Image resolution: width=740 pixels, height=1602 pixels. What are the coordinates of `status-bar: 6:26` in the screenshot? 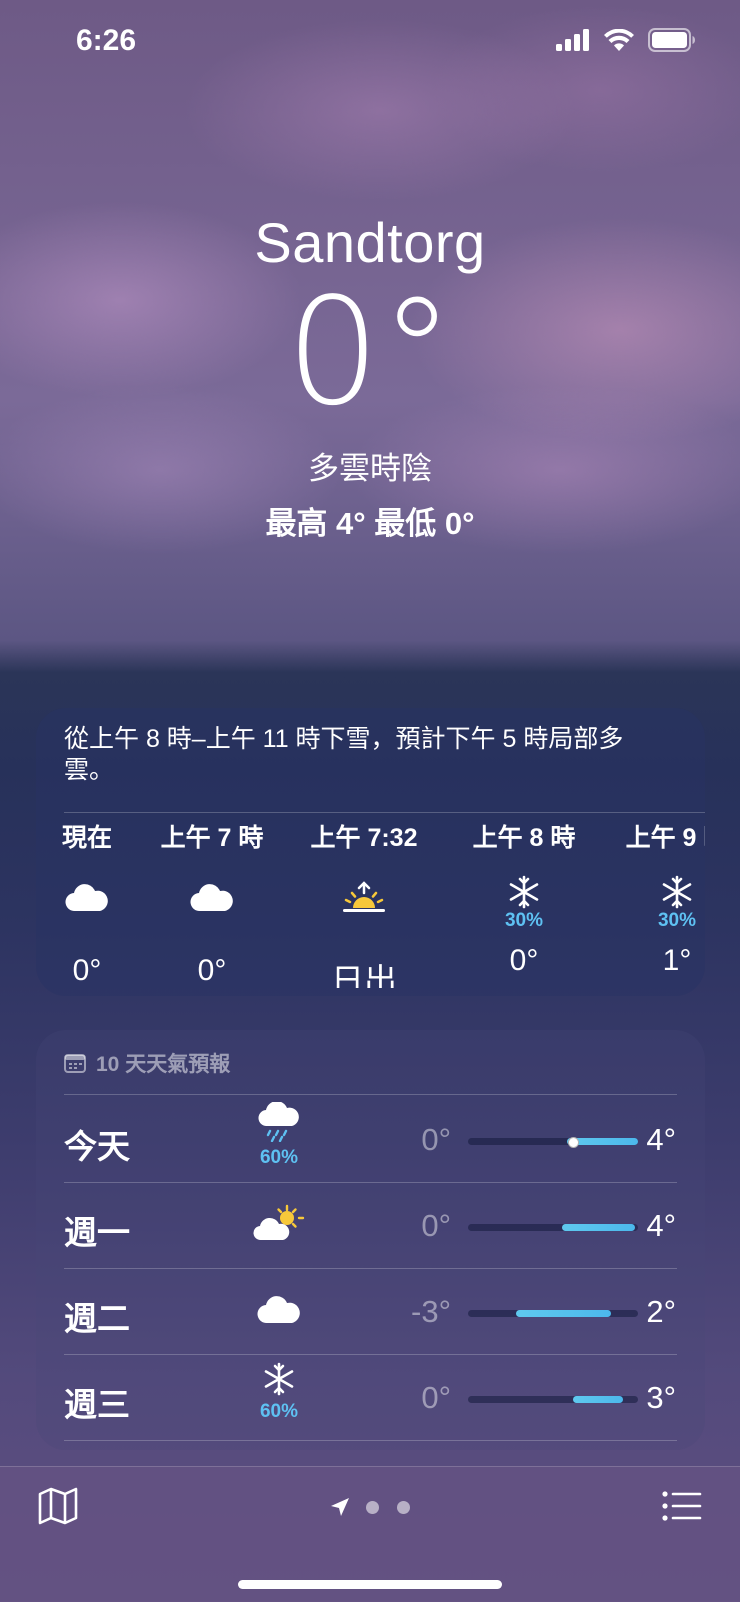 It's located at (370, 42).